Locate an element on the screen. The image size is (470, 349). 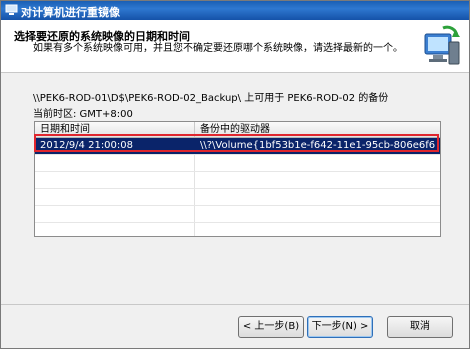
window-title: 对计算机进行重镜像 is located at coordinates (70, 12).